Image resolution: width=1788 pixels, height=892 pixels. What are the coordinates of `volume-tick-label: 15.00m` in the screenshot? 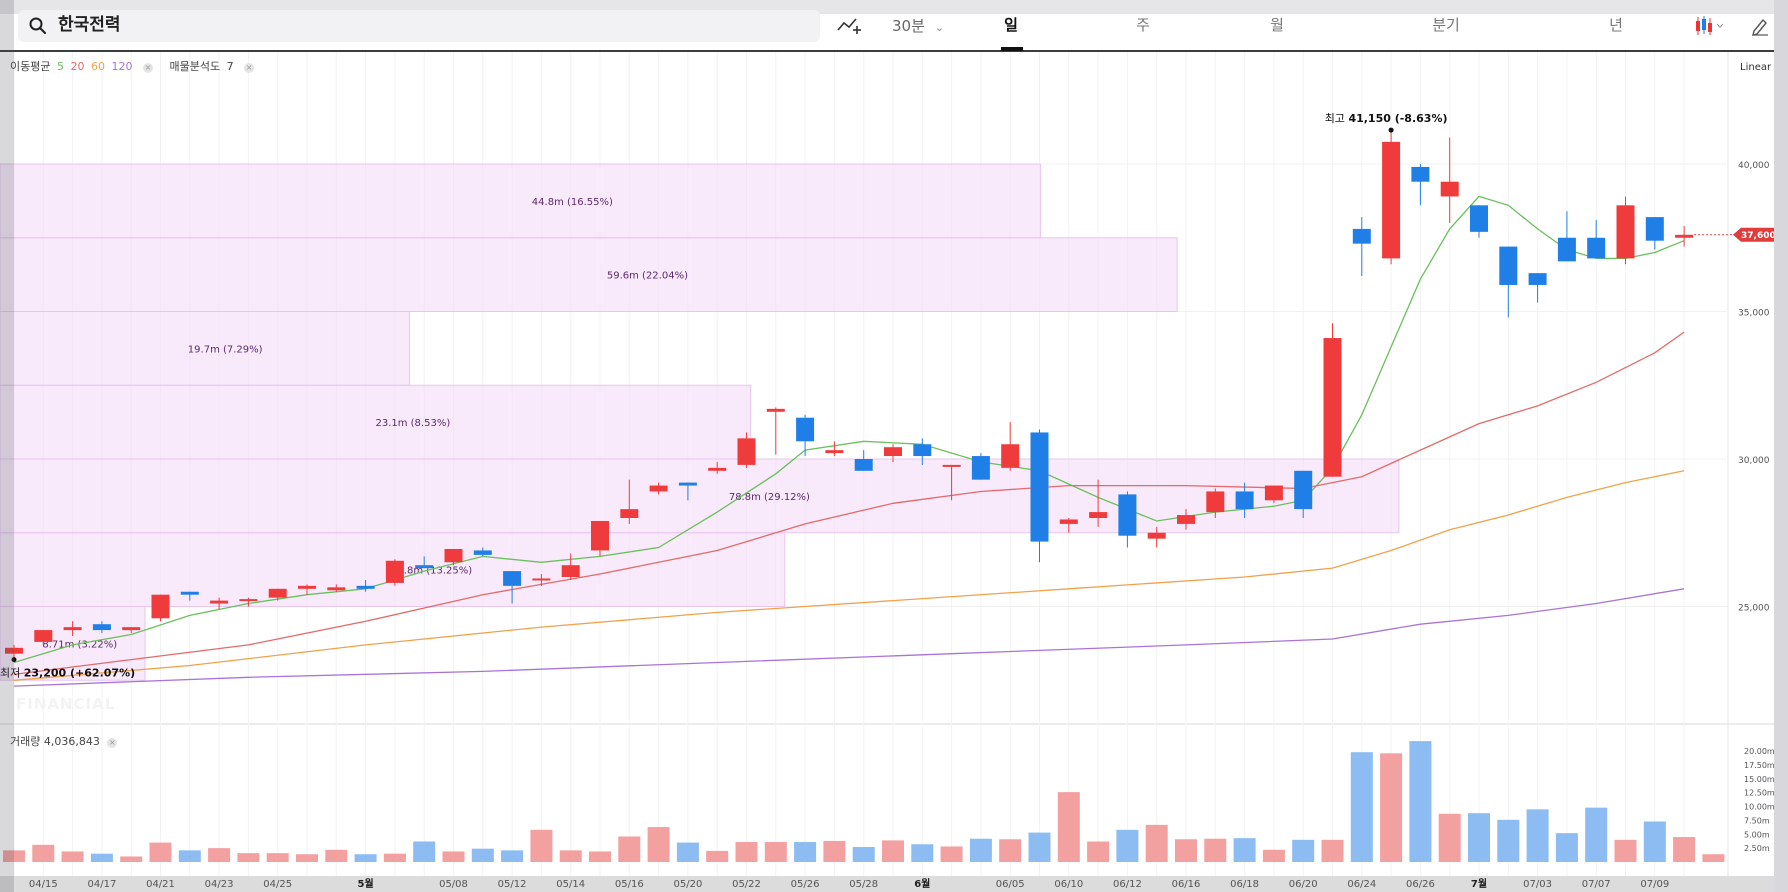 It's located at (1759, 779).